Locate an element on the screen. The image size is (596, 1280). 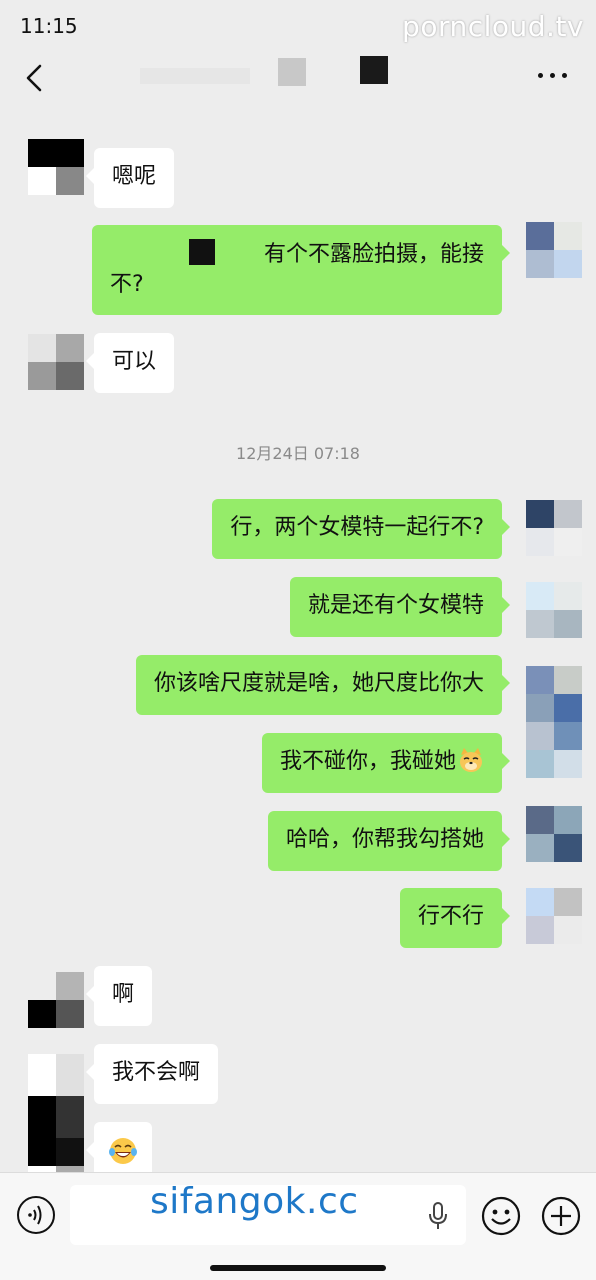
message-bubble-incoming: 嗯呢 is located at coordinates (130, 178).